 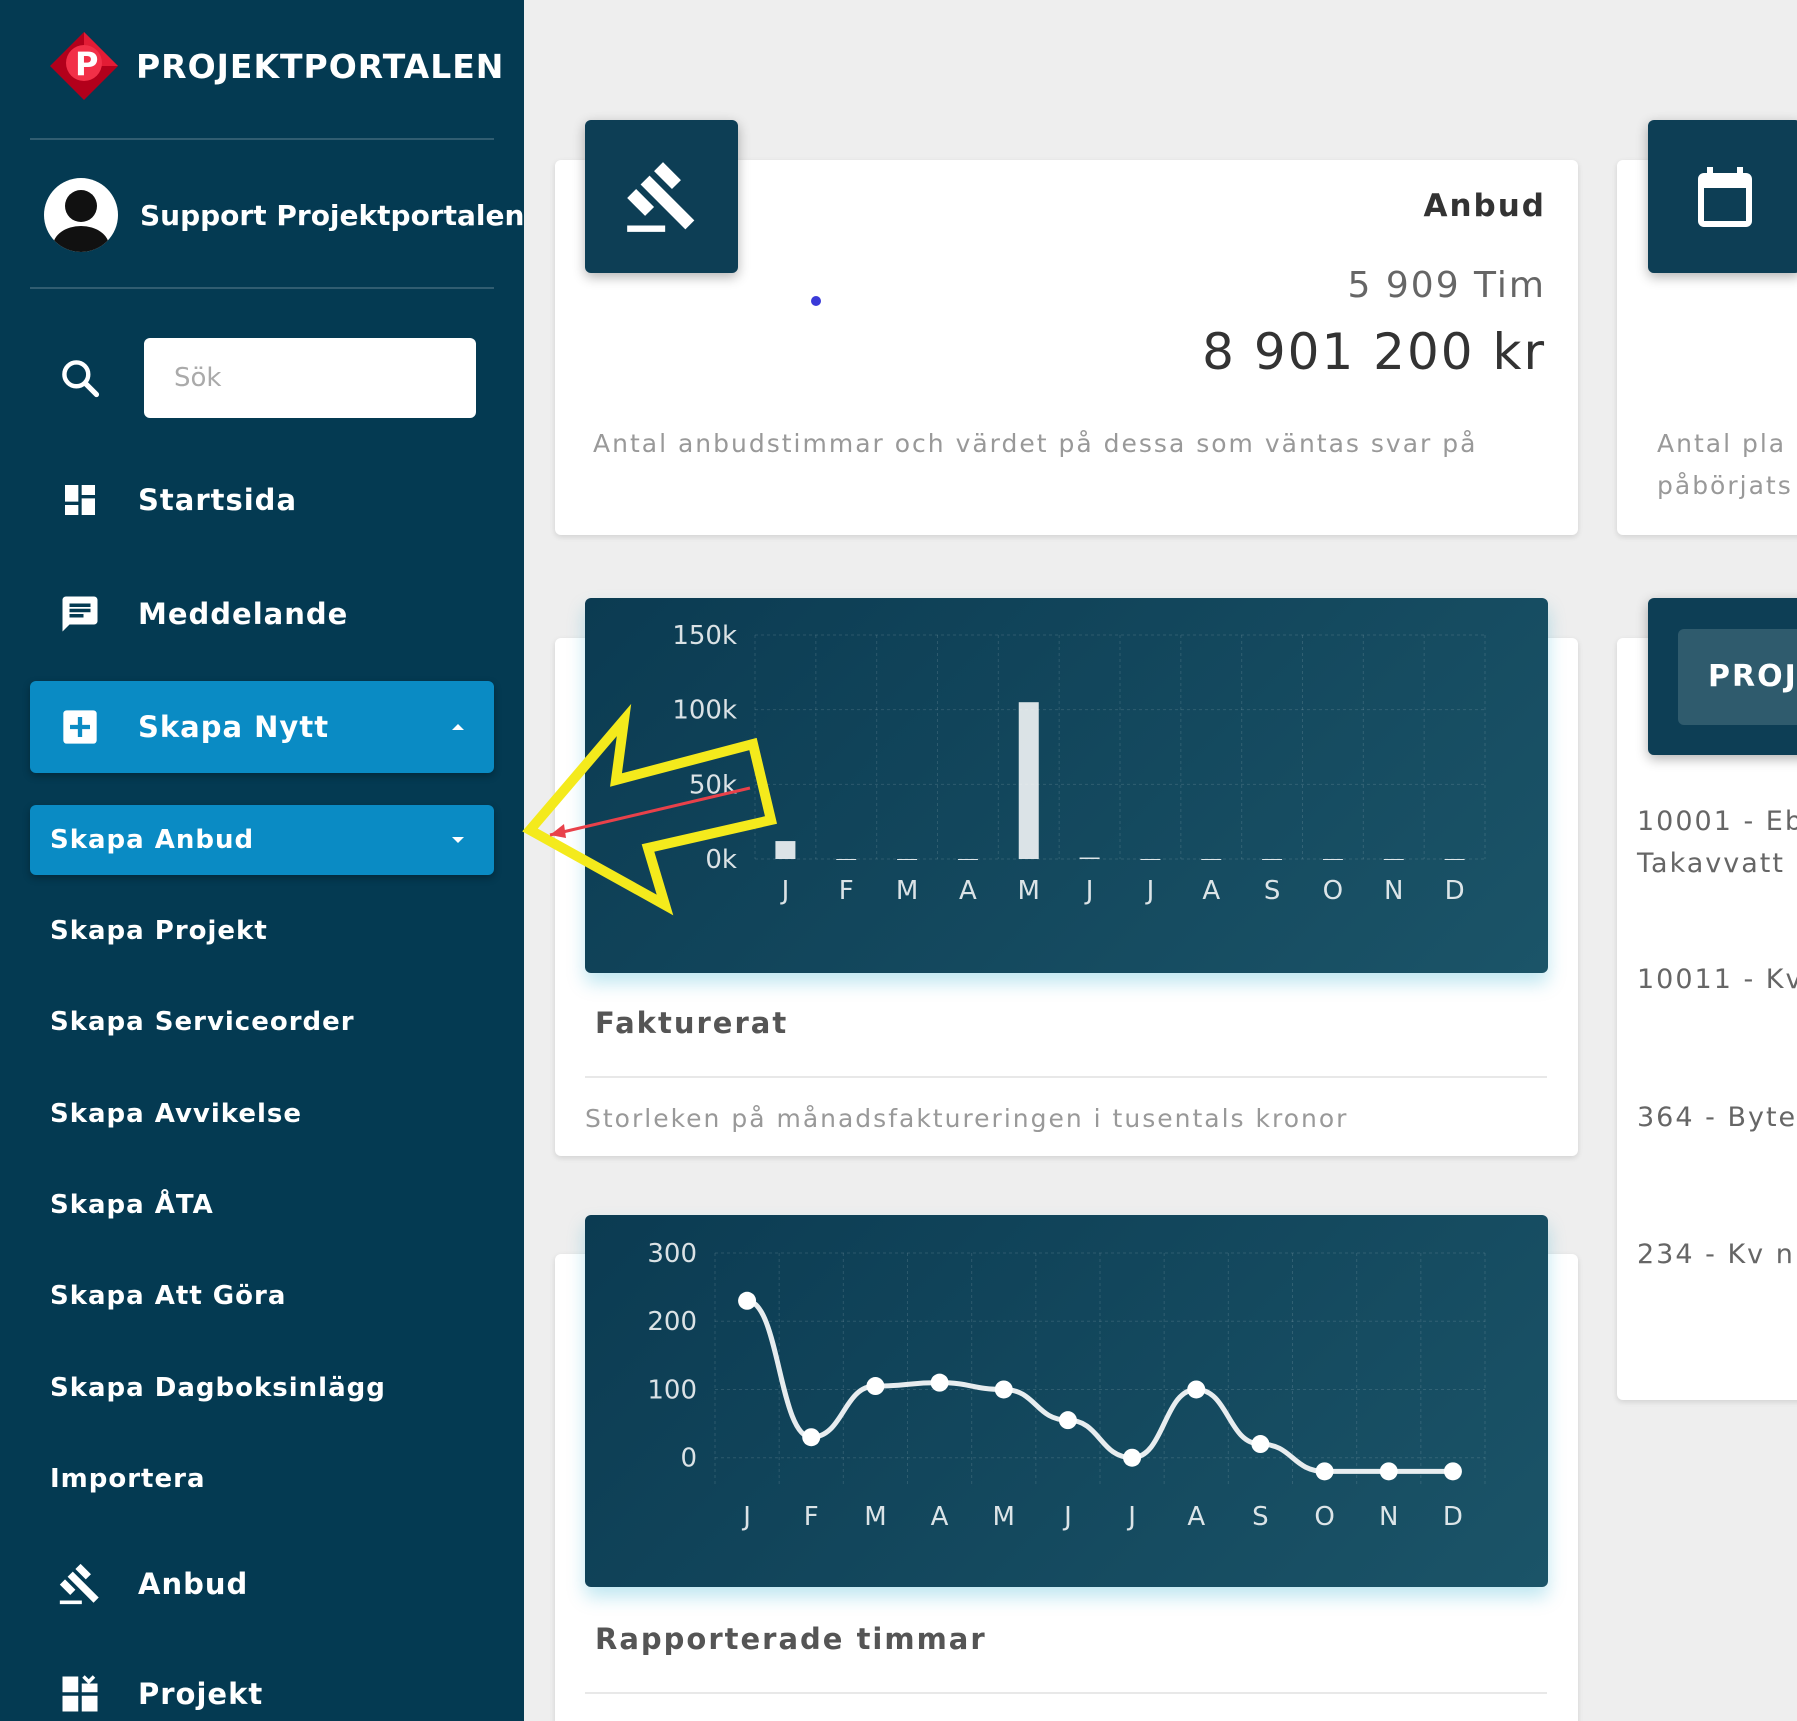 What do you see at coordinates (1374, 352) in the screenshot?
I see `anbud-amount: 8 901 200 kr` at bounding box center [1374, 352].